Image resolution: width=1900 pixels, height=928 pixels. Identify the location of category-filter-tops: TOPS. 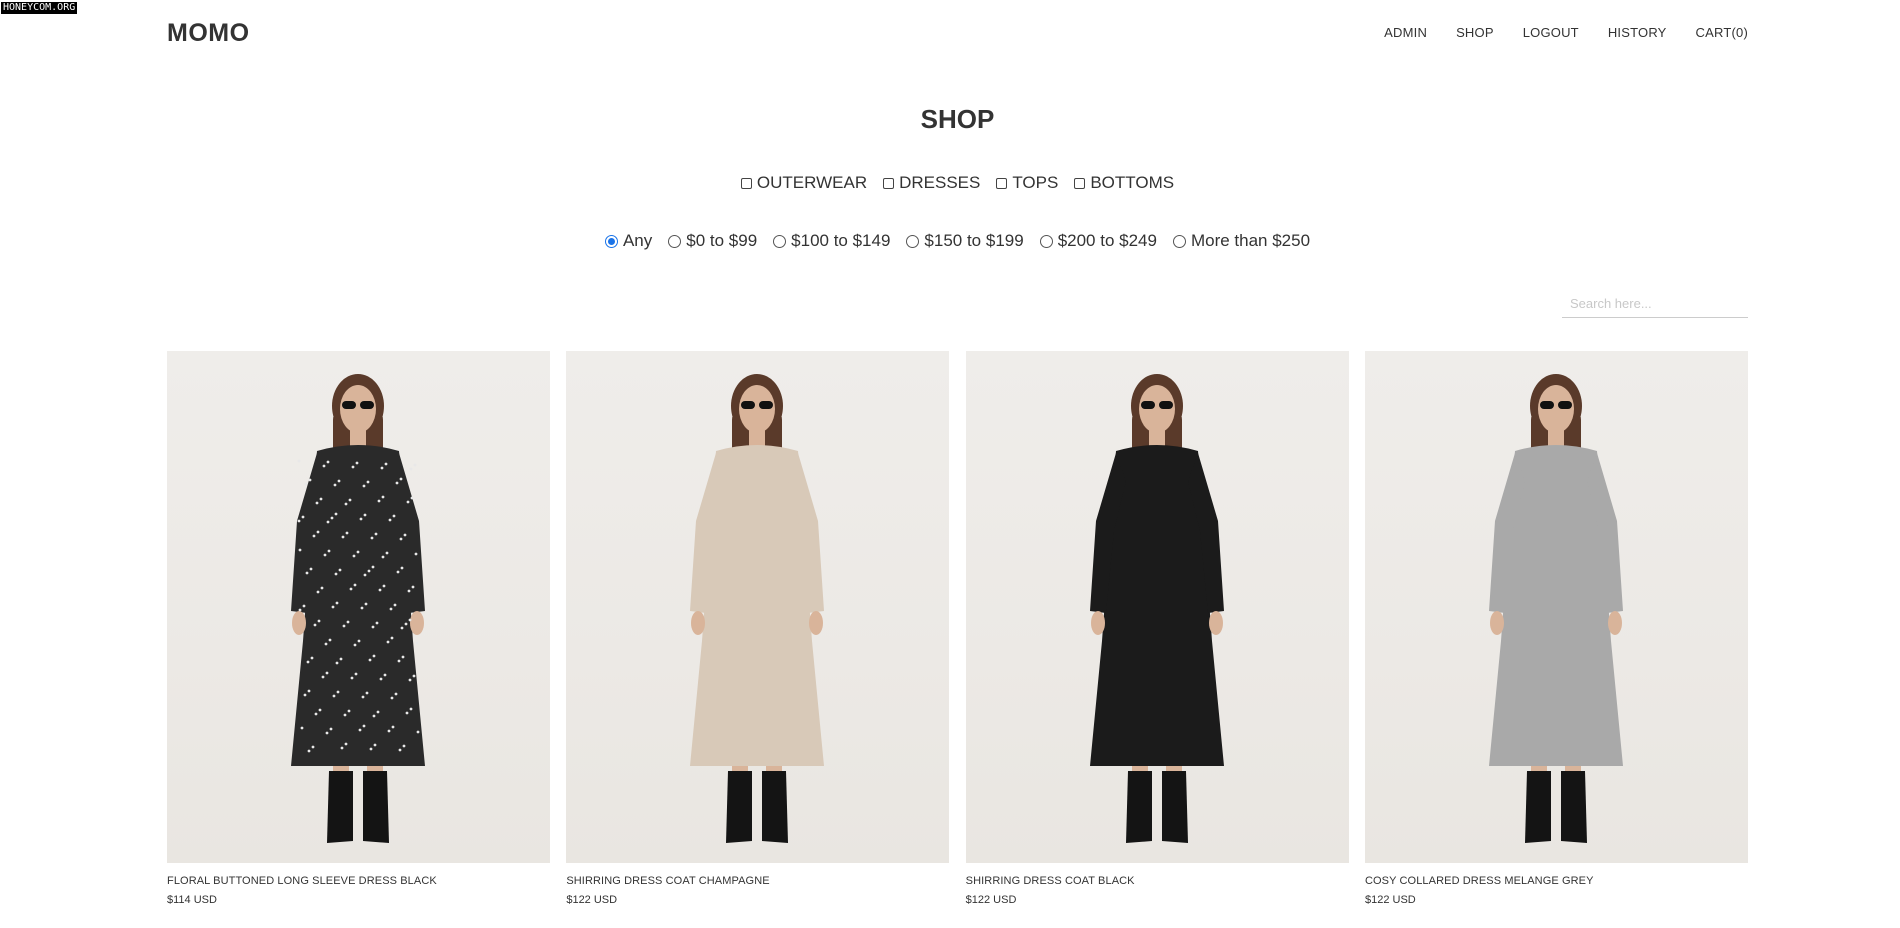
(1027, 183).